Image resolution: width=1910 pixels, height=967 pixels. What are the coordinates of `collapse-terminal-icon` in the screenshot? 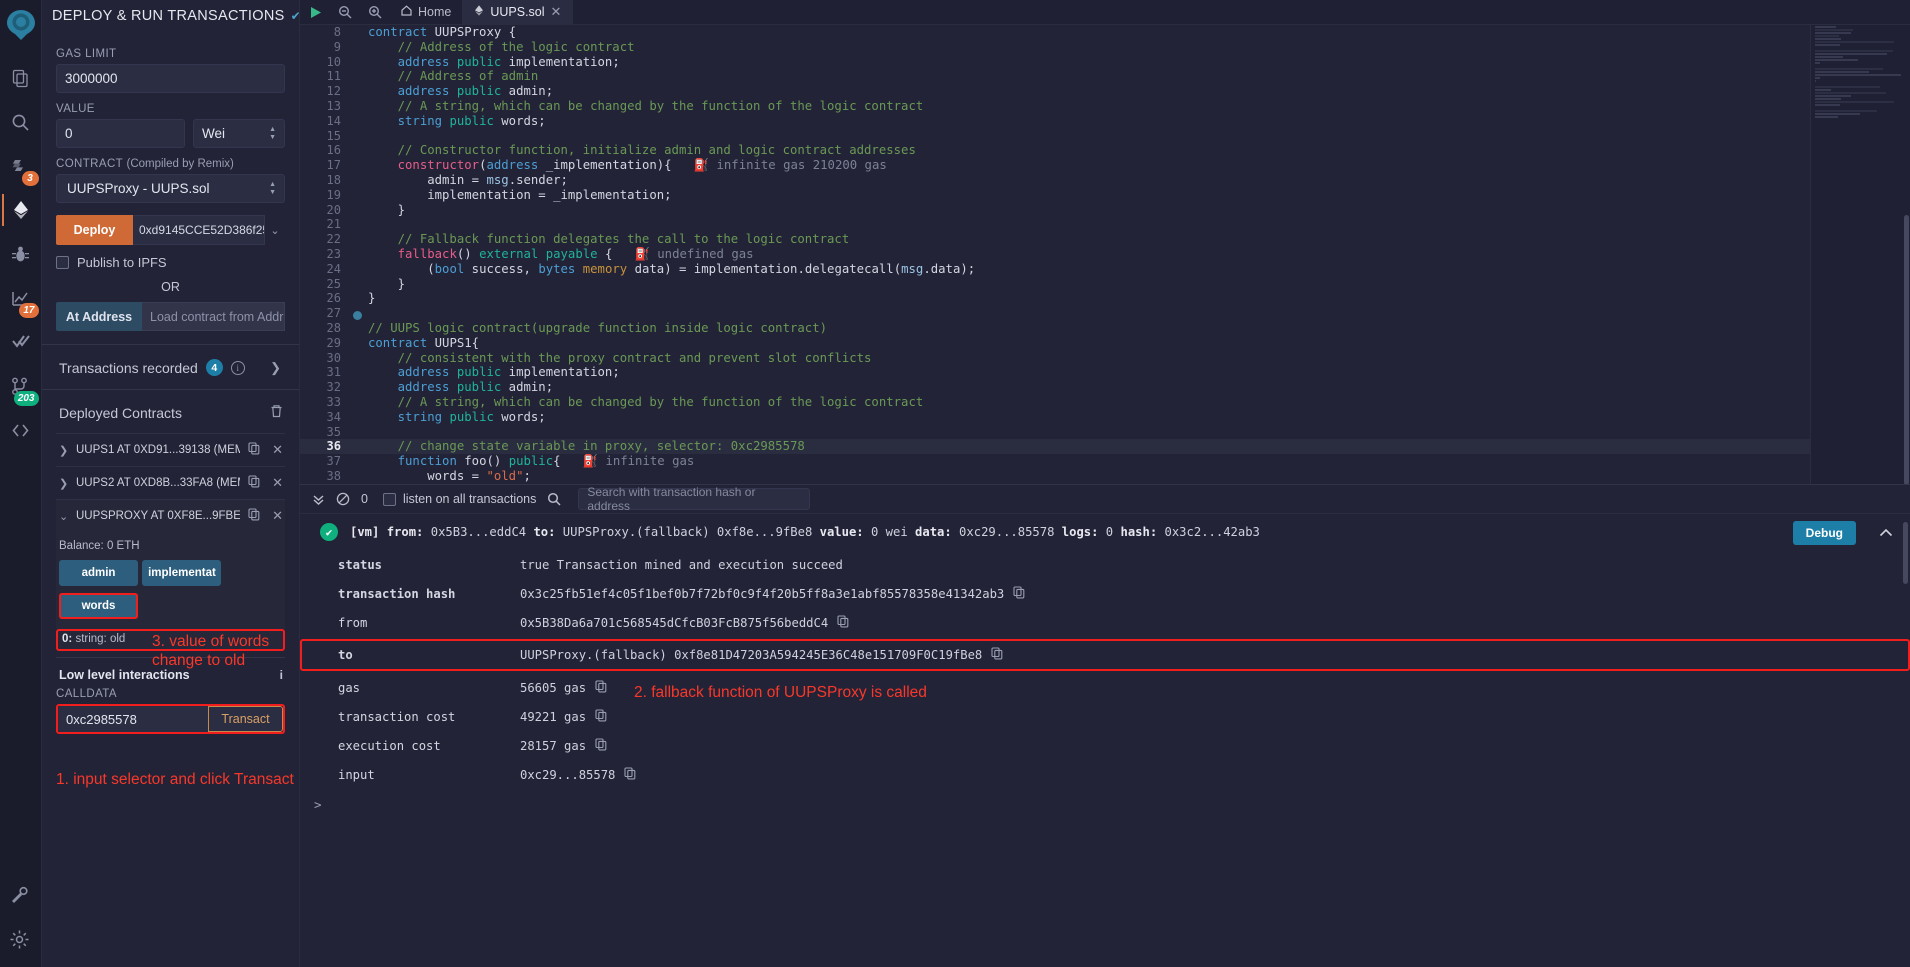 It's located at (318, 499).